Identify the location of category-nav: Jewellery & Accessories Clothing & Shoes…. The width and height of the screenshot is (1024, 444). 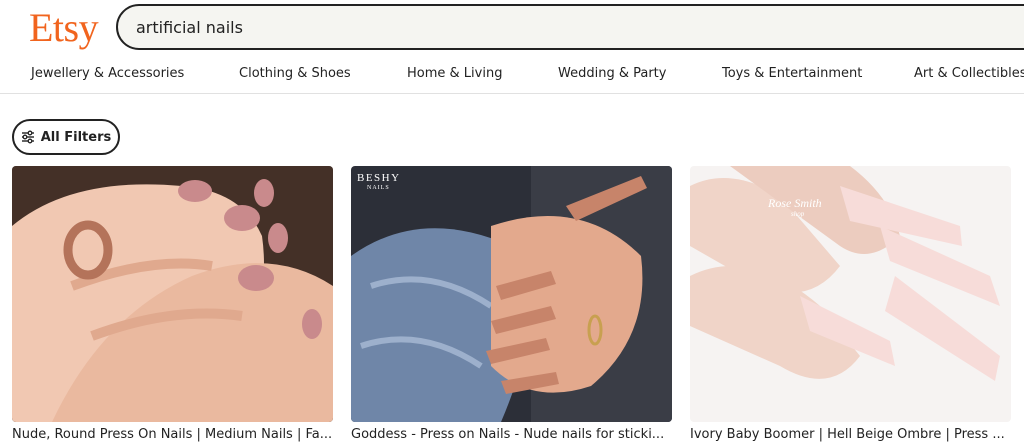
(512, 76).